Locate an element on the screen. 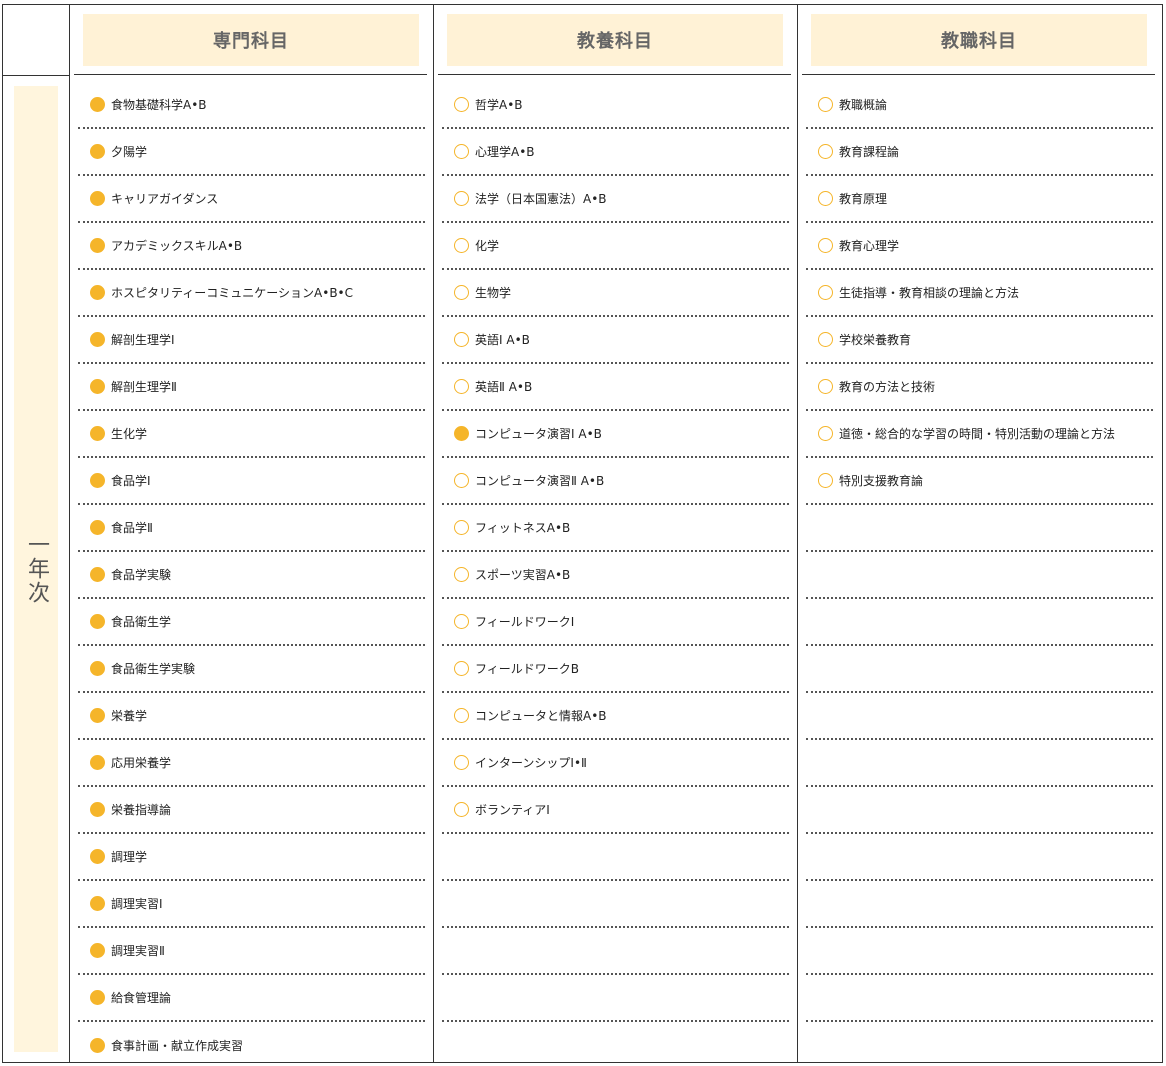 The image size is (1166, 1066). subject-label: 食品学Ⅱ is located at coordinates (132, 528).